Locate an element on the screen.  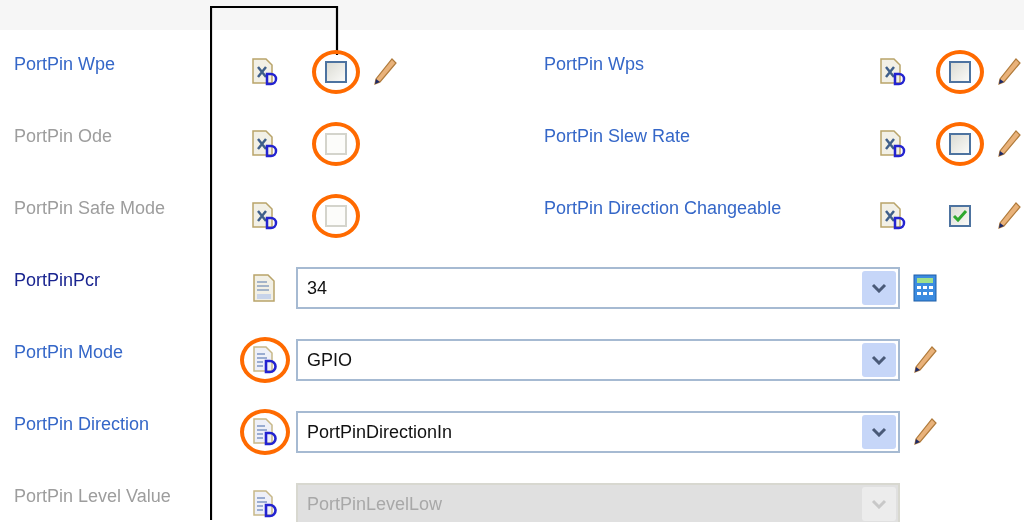
calculator-icon is located at coordinates (925, 288).